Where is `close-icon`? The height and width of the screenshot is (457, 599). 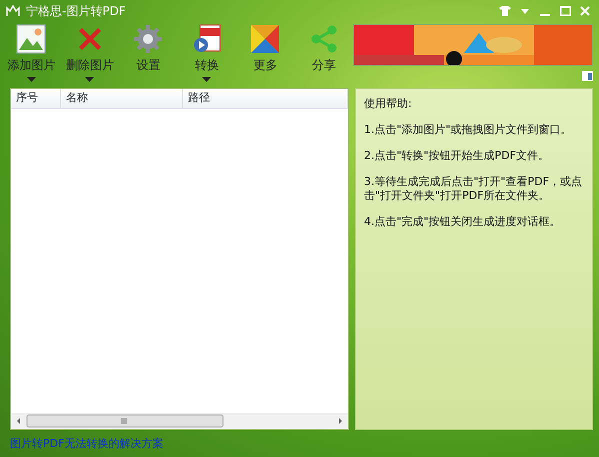
close-icon is located at coordinates (585, 11).